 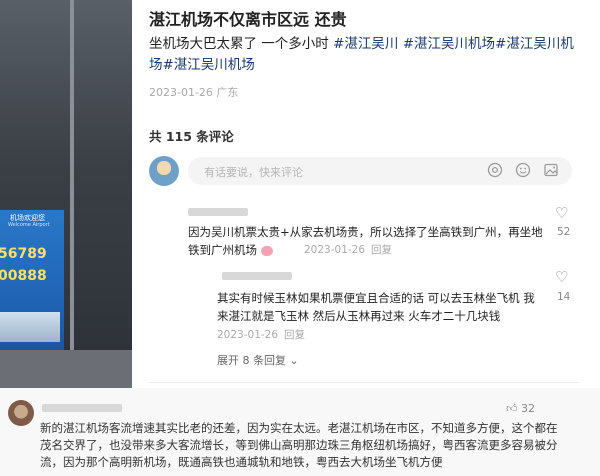 I want to click on comment-input: 有话要说，快来评论, so click(x=380, y=171).